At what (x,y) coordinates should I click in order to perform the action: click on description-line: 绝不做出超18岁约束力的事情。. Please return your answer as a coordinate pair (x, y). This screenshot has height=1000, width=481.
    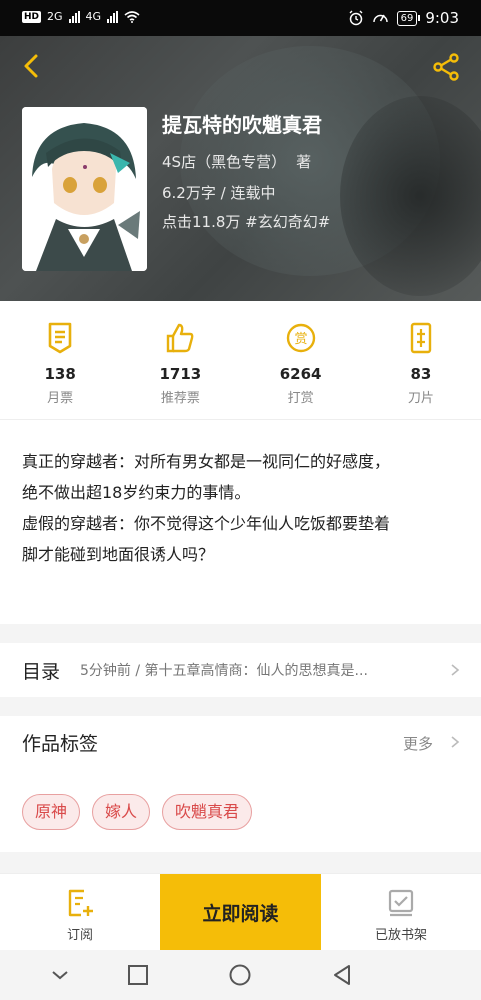
    Looking at the image, I should click on (136, 492).